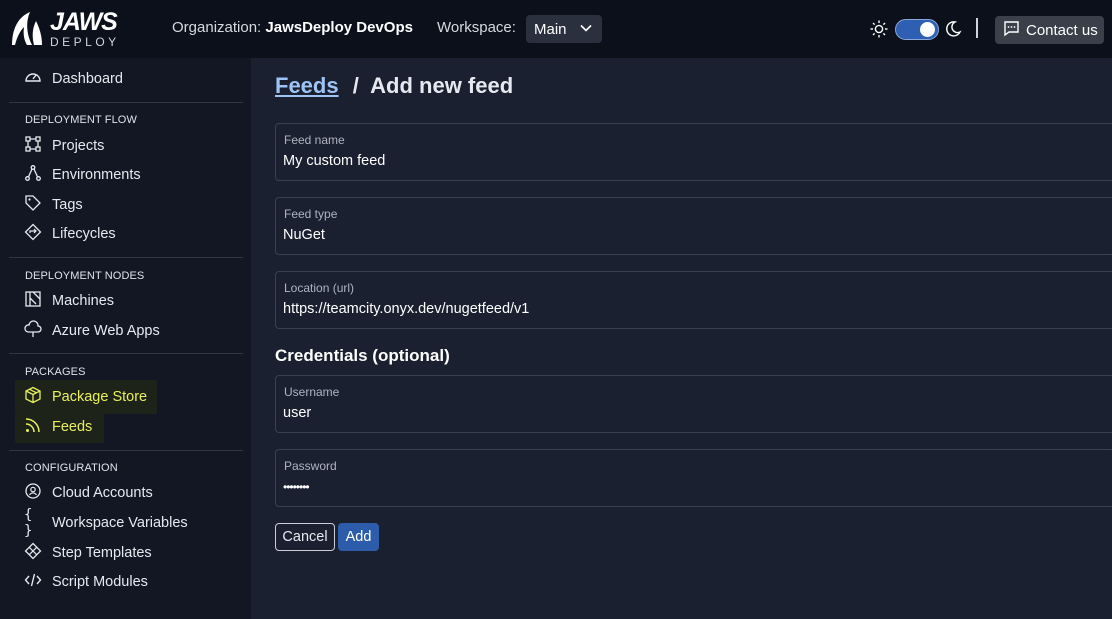 This screenshot has height=619, width=1112. What do you see at coordinates (33, 79) in the screenshot?
I see `gauge-icon` at bounding box center [33, 79].